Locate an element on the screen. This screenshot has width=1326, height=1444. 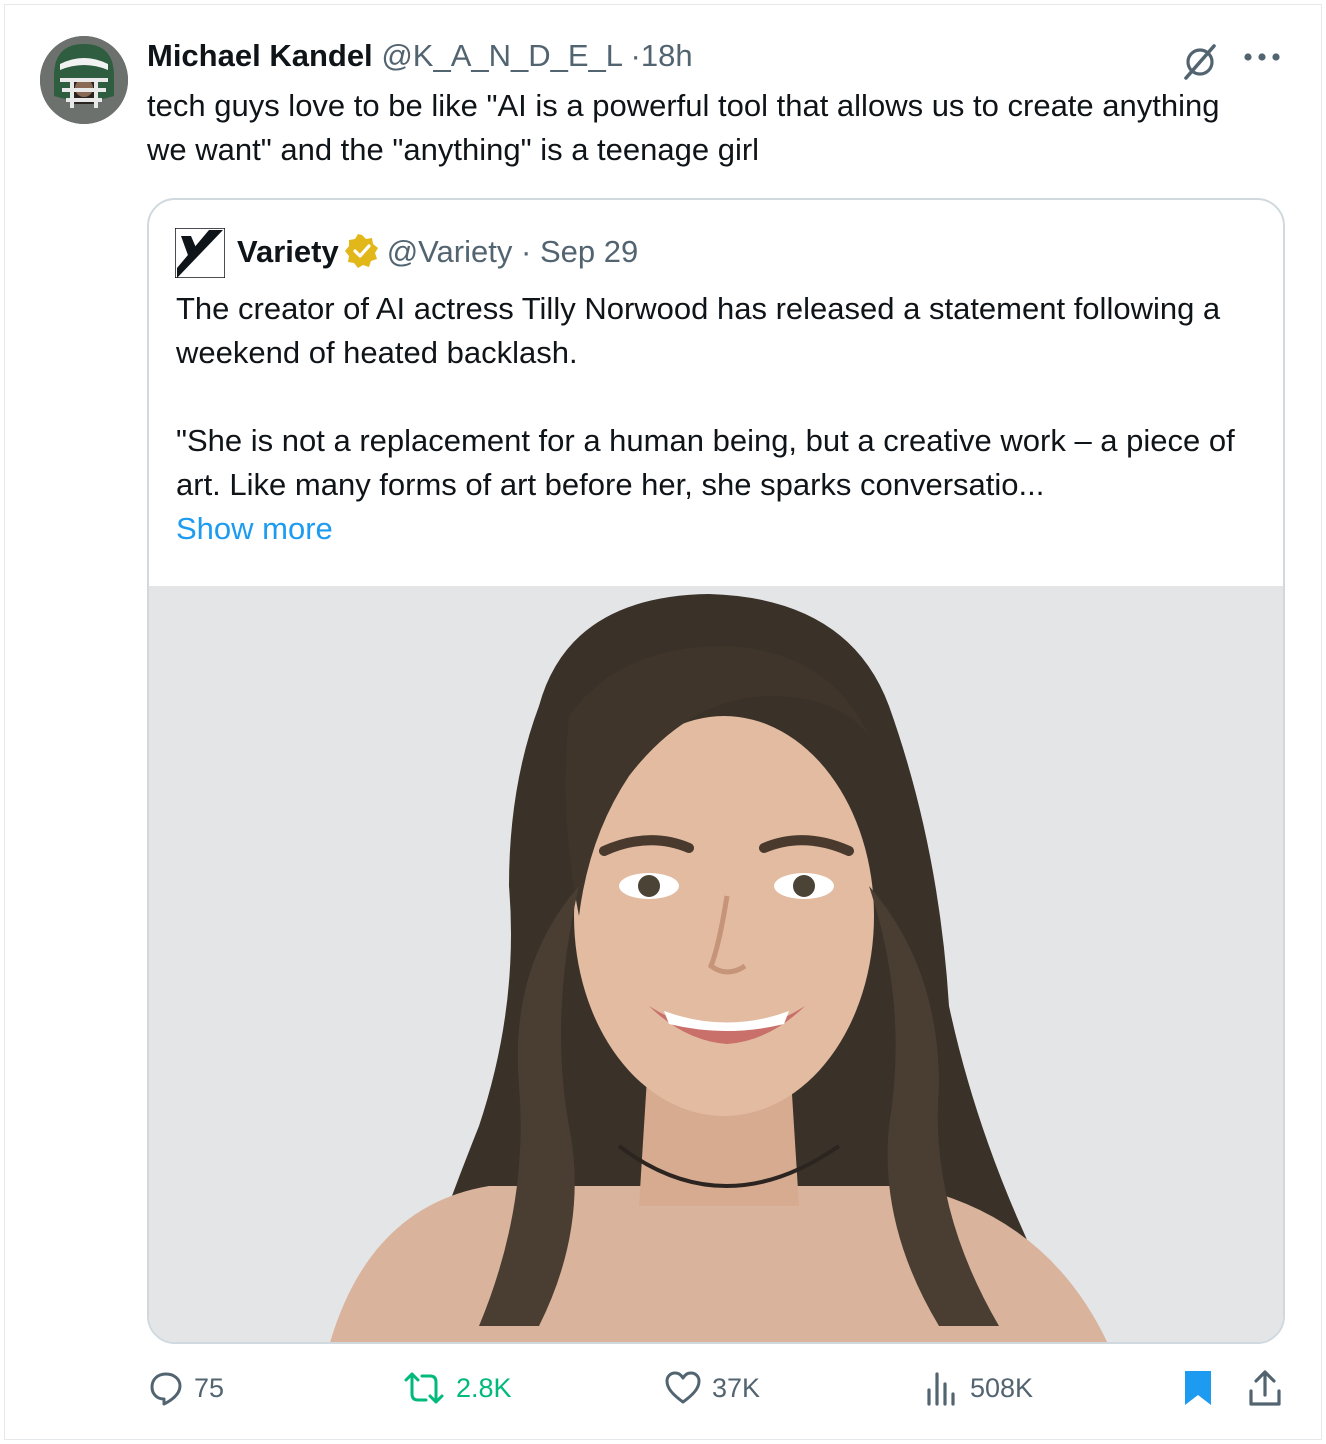
share-icon is located at coordinates (1265, 1388).